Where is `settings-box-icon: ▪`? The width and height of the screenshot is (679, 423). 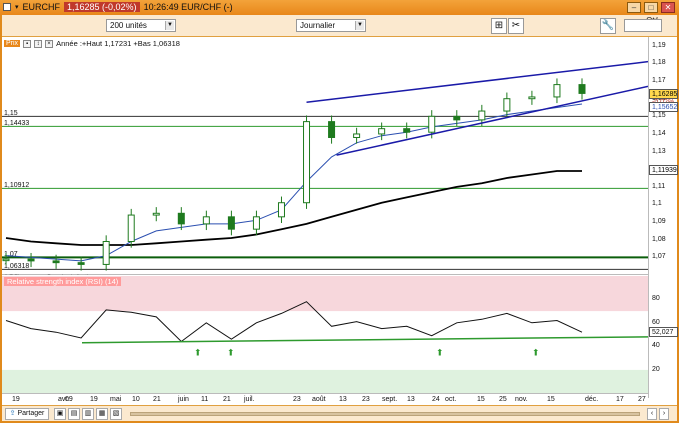 settings-box-icon: ▪ is located at coordinates (27, 43).